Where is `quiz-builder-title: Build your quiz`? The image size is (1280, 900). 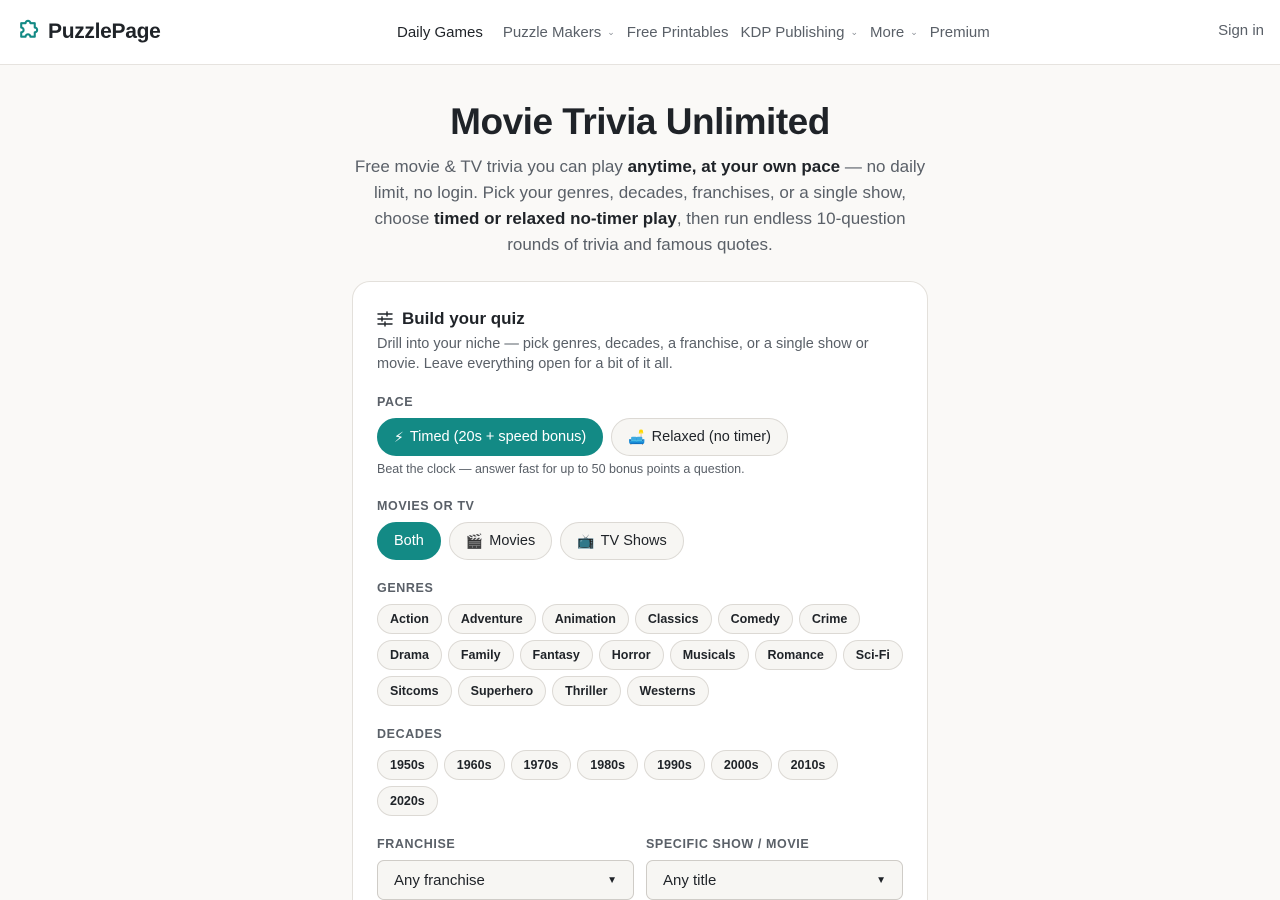 quiz-builder-title: Build your quiz is located at coordinates (463, 318).